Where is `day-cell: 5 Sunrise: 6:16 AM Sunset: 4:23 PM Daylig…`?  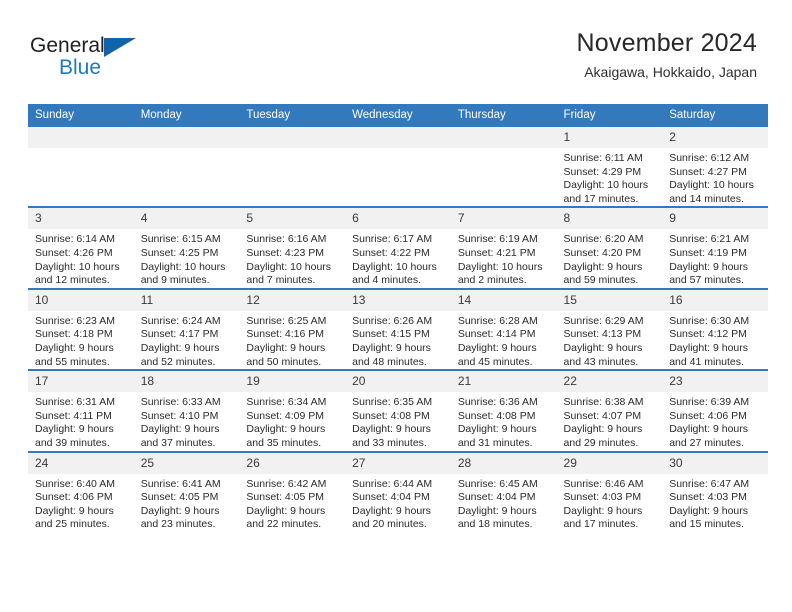 day-cell: 5 Sunrise: 6:16 AM Sunset: 4:23 PM Daylig… is located at coordinates (292, 247).